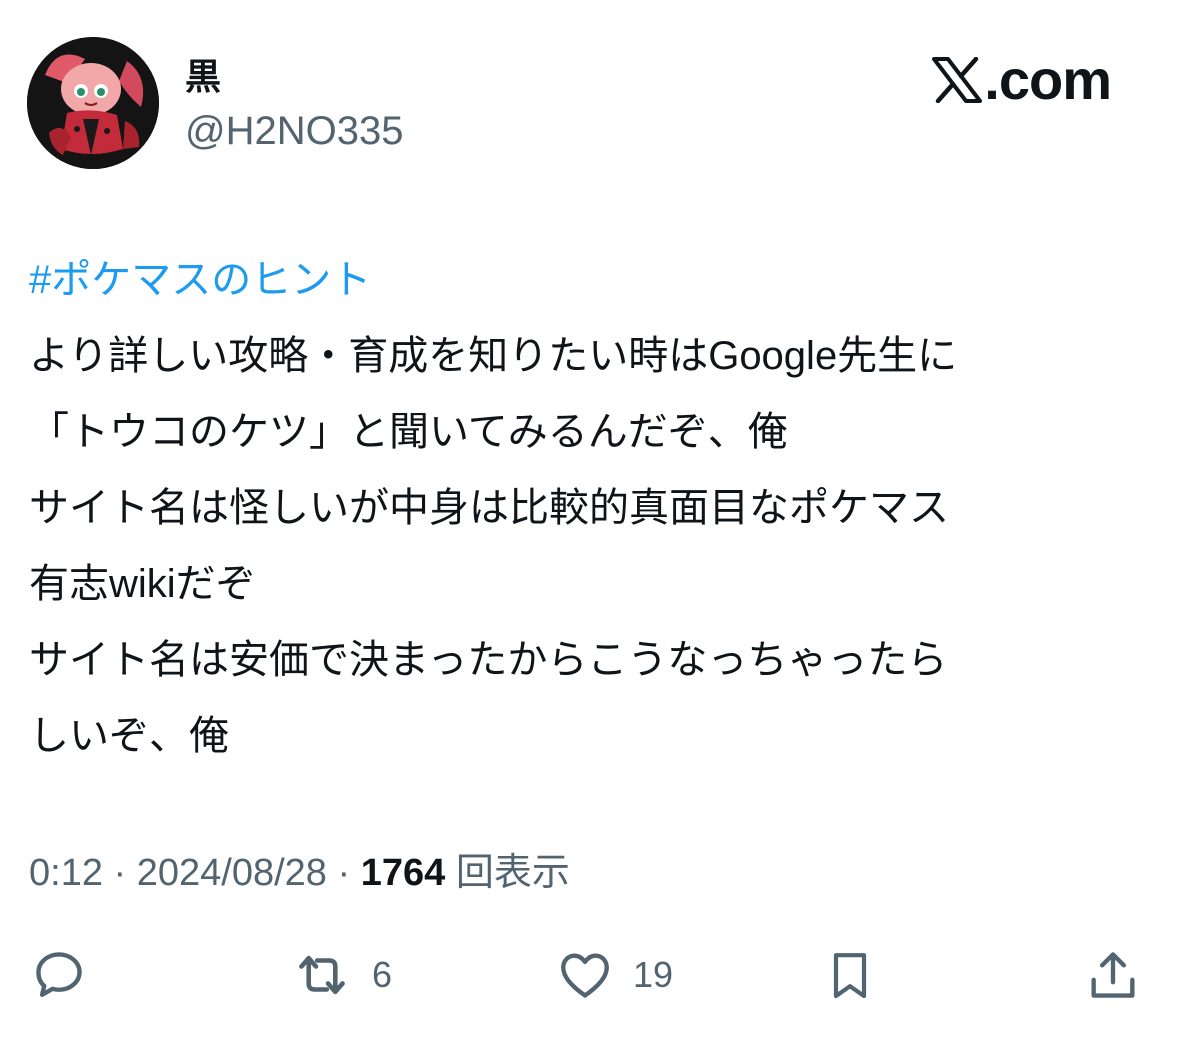  I want to click on user-handle: @H2NO335, so click(294, 131).